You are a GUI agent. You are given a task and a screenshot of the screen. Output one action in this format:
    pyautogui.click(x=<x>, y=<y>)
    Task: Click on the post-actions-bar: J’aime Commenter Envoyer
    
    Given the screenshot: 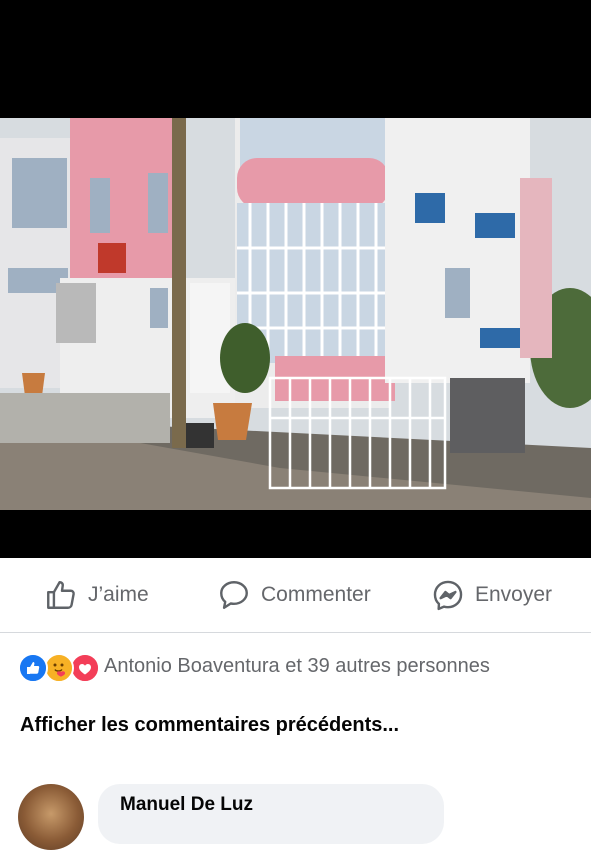 What is the action you would take?
    pyautogui.click(x=295, y=595)
    